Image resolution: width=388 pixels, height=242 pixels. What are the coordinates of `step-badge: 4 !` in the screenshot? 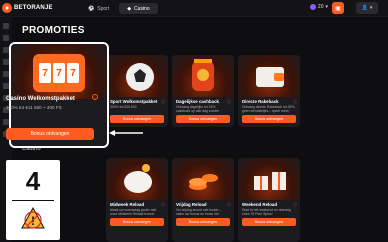 It's located at (33, 200).